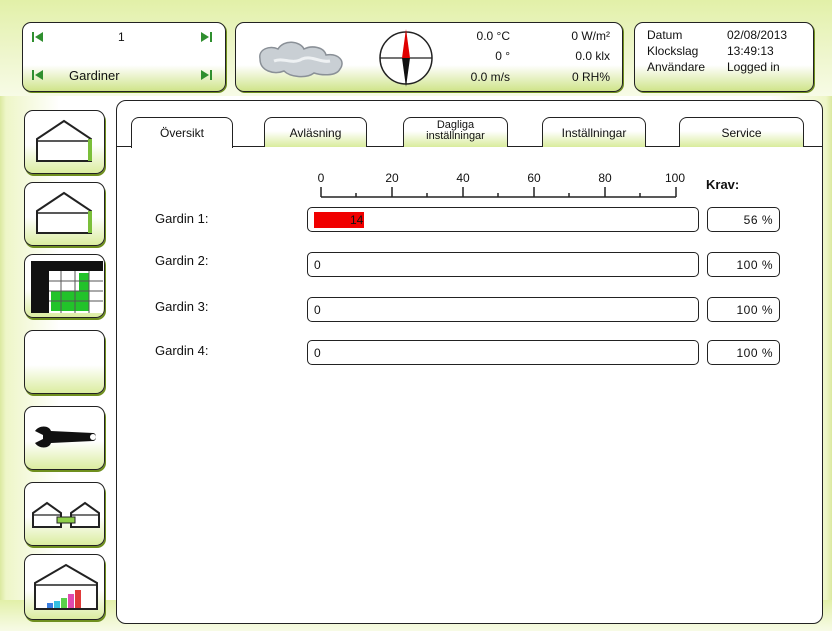  What do you see at coordinates (498, 192) in the screenshot?
I see `scale-ruler` at bounding box center [498, 192].